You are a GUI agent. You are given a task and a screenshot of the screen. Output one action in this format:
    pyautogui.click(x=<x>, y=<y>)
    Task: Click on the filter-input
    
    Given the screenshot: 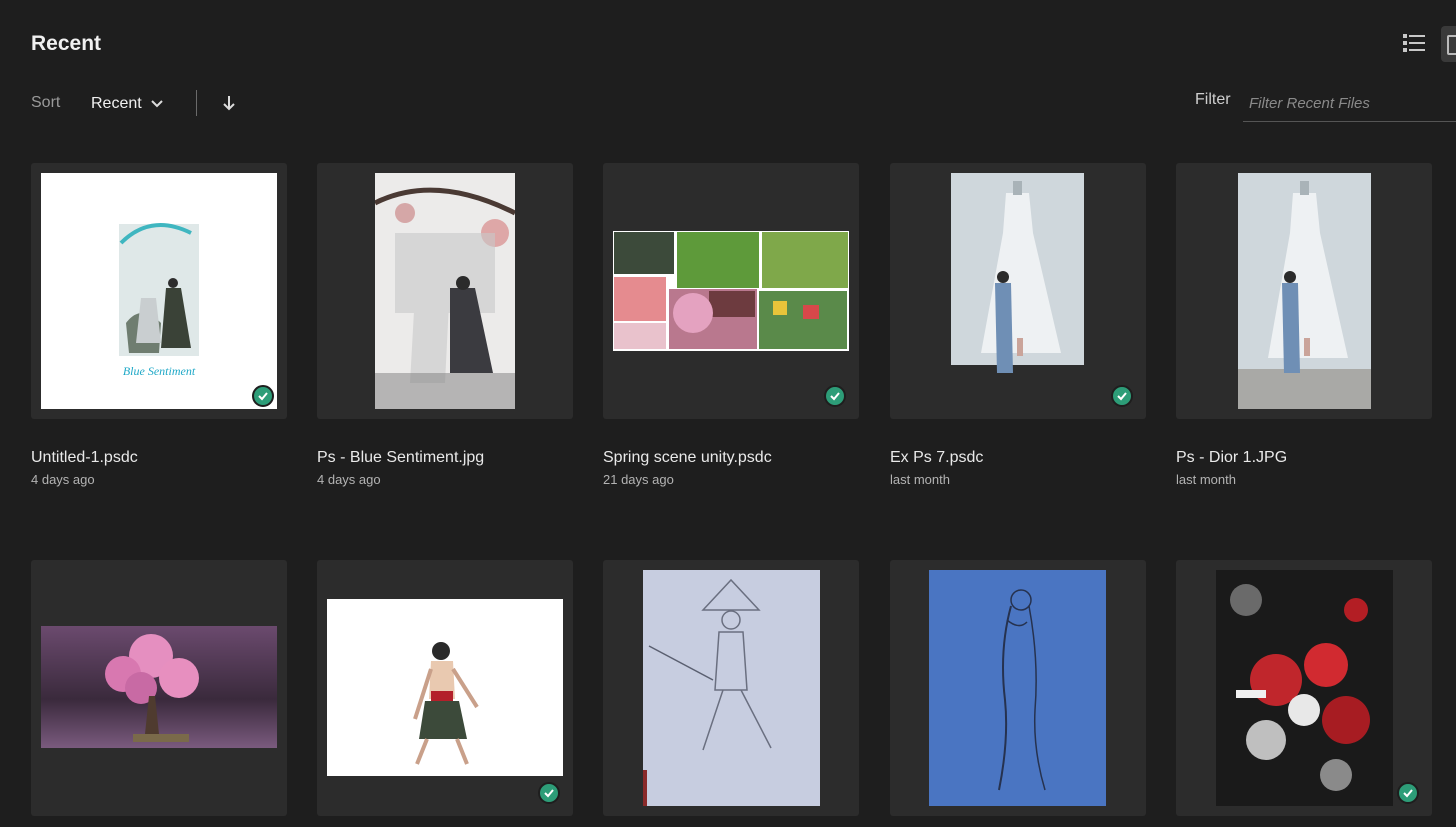 What is the action you would take?
    pyautogui.click(x=1349, y=104)
    